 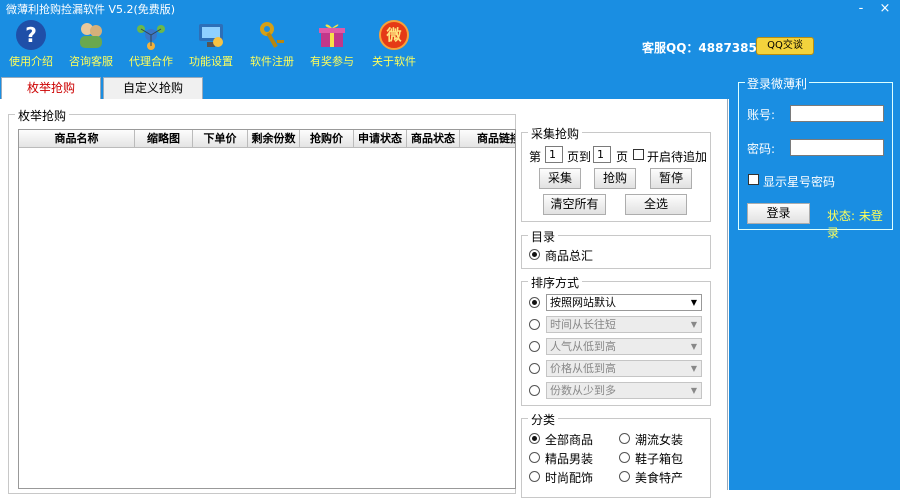 What do you see at coordinates (164, 139) in the screenshot?
I see `col-thumb: 缩略图` at bounding box center [164, 139].